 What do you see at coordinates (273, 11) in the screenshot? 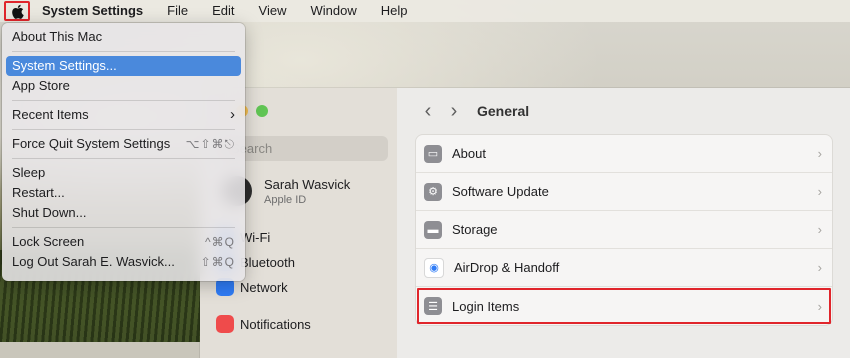
I see `menu-view: View` at bounding box center [273, 11].